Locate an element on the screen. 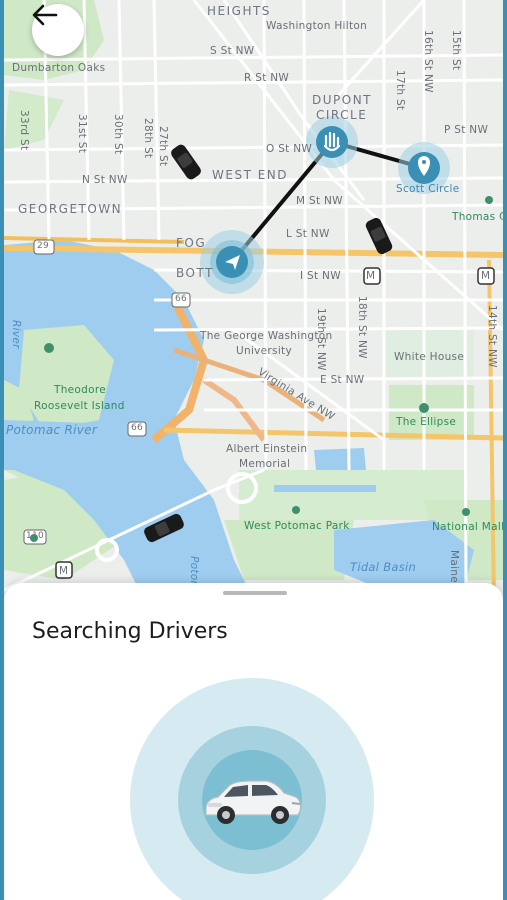 The width and height of the screenshot is (507, 900). map-label-theodore: Theodore is located at coordinates (80, 390).